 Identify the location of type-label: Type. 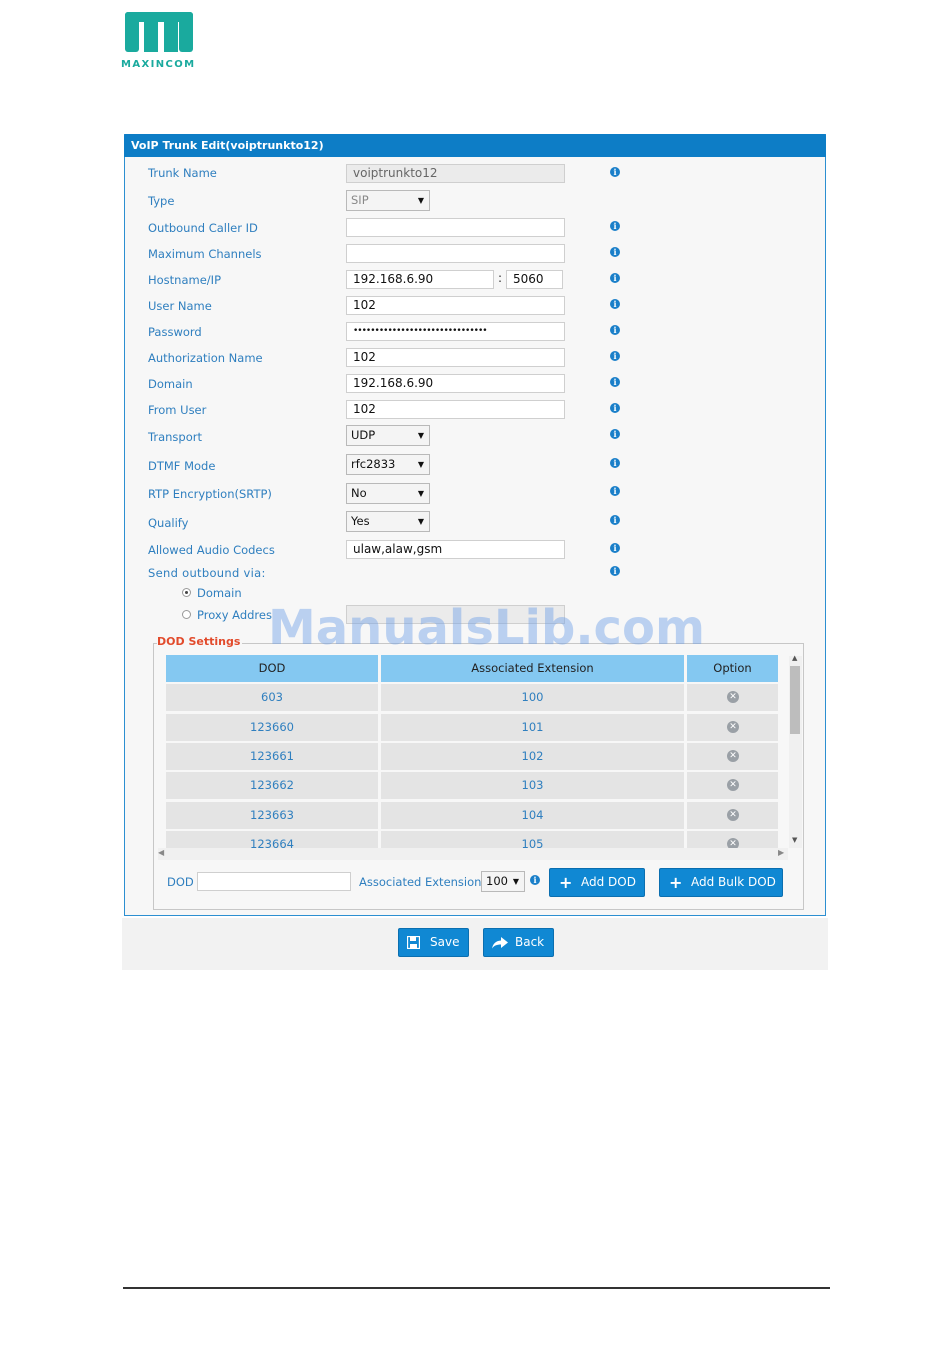
(161, 201).